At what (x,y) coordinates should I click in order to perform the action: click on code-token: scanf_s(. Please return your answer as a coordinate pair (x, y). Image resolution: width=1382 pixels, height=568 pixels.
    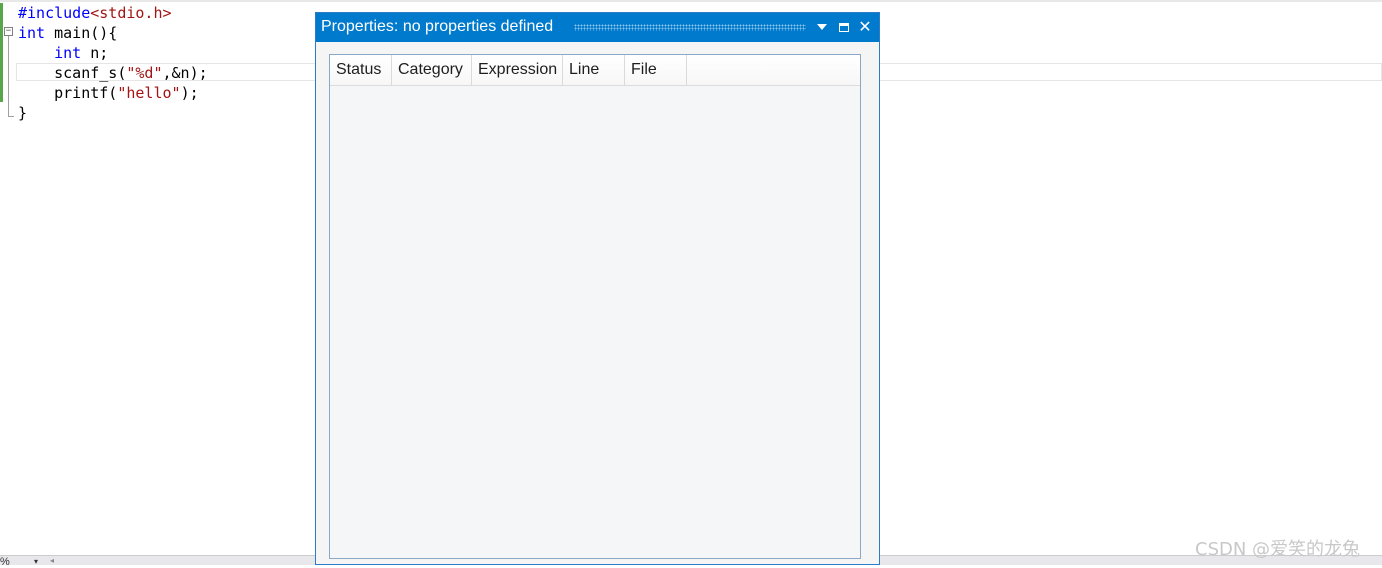
    Looking at the image, I should click on (72, 73).